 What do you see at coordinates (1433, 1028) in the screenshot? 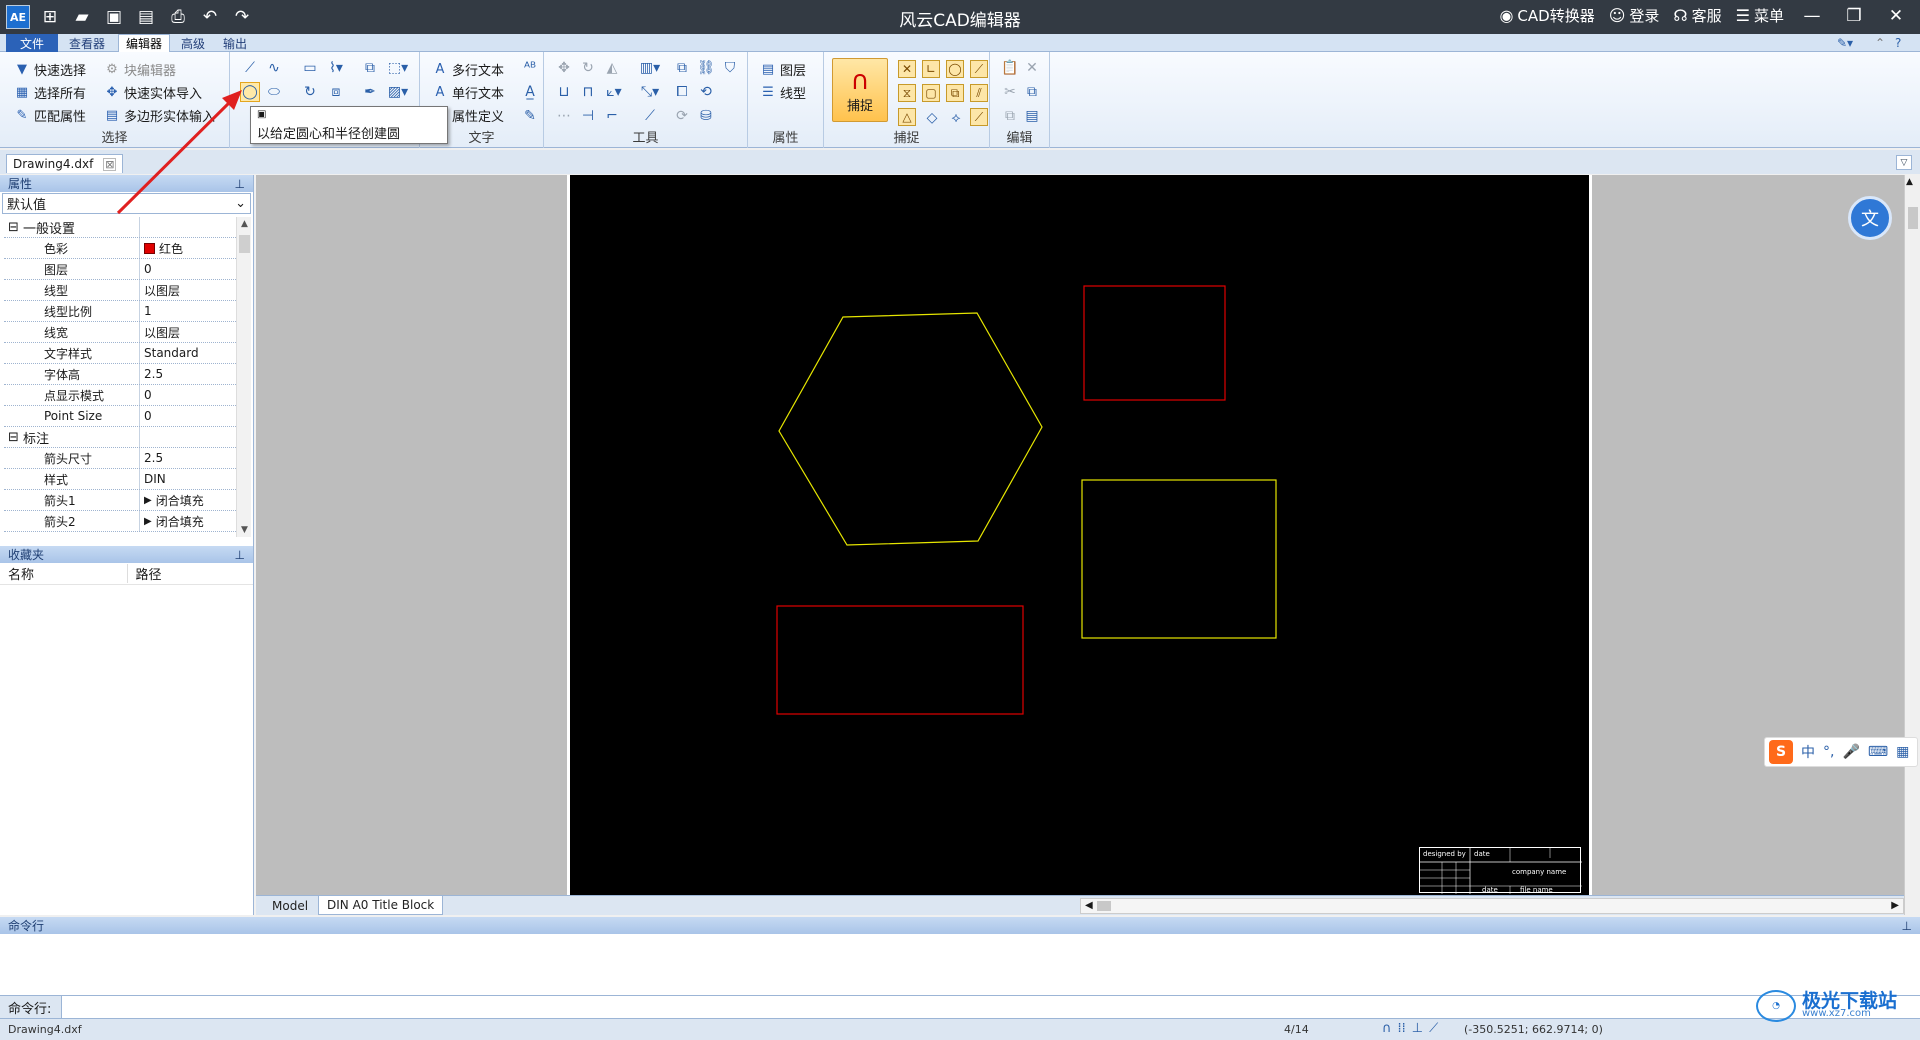
I see `polar-icon: ⟋` at bounding box center [1433, 1028].